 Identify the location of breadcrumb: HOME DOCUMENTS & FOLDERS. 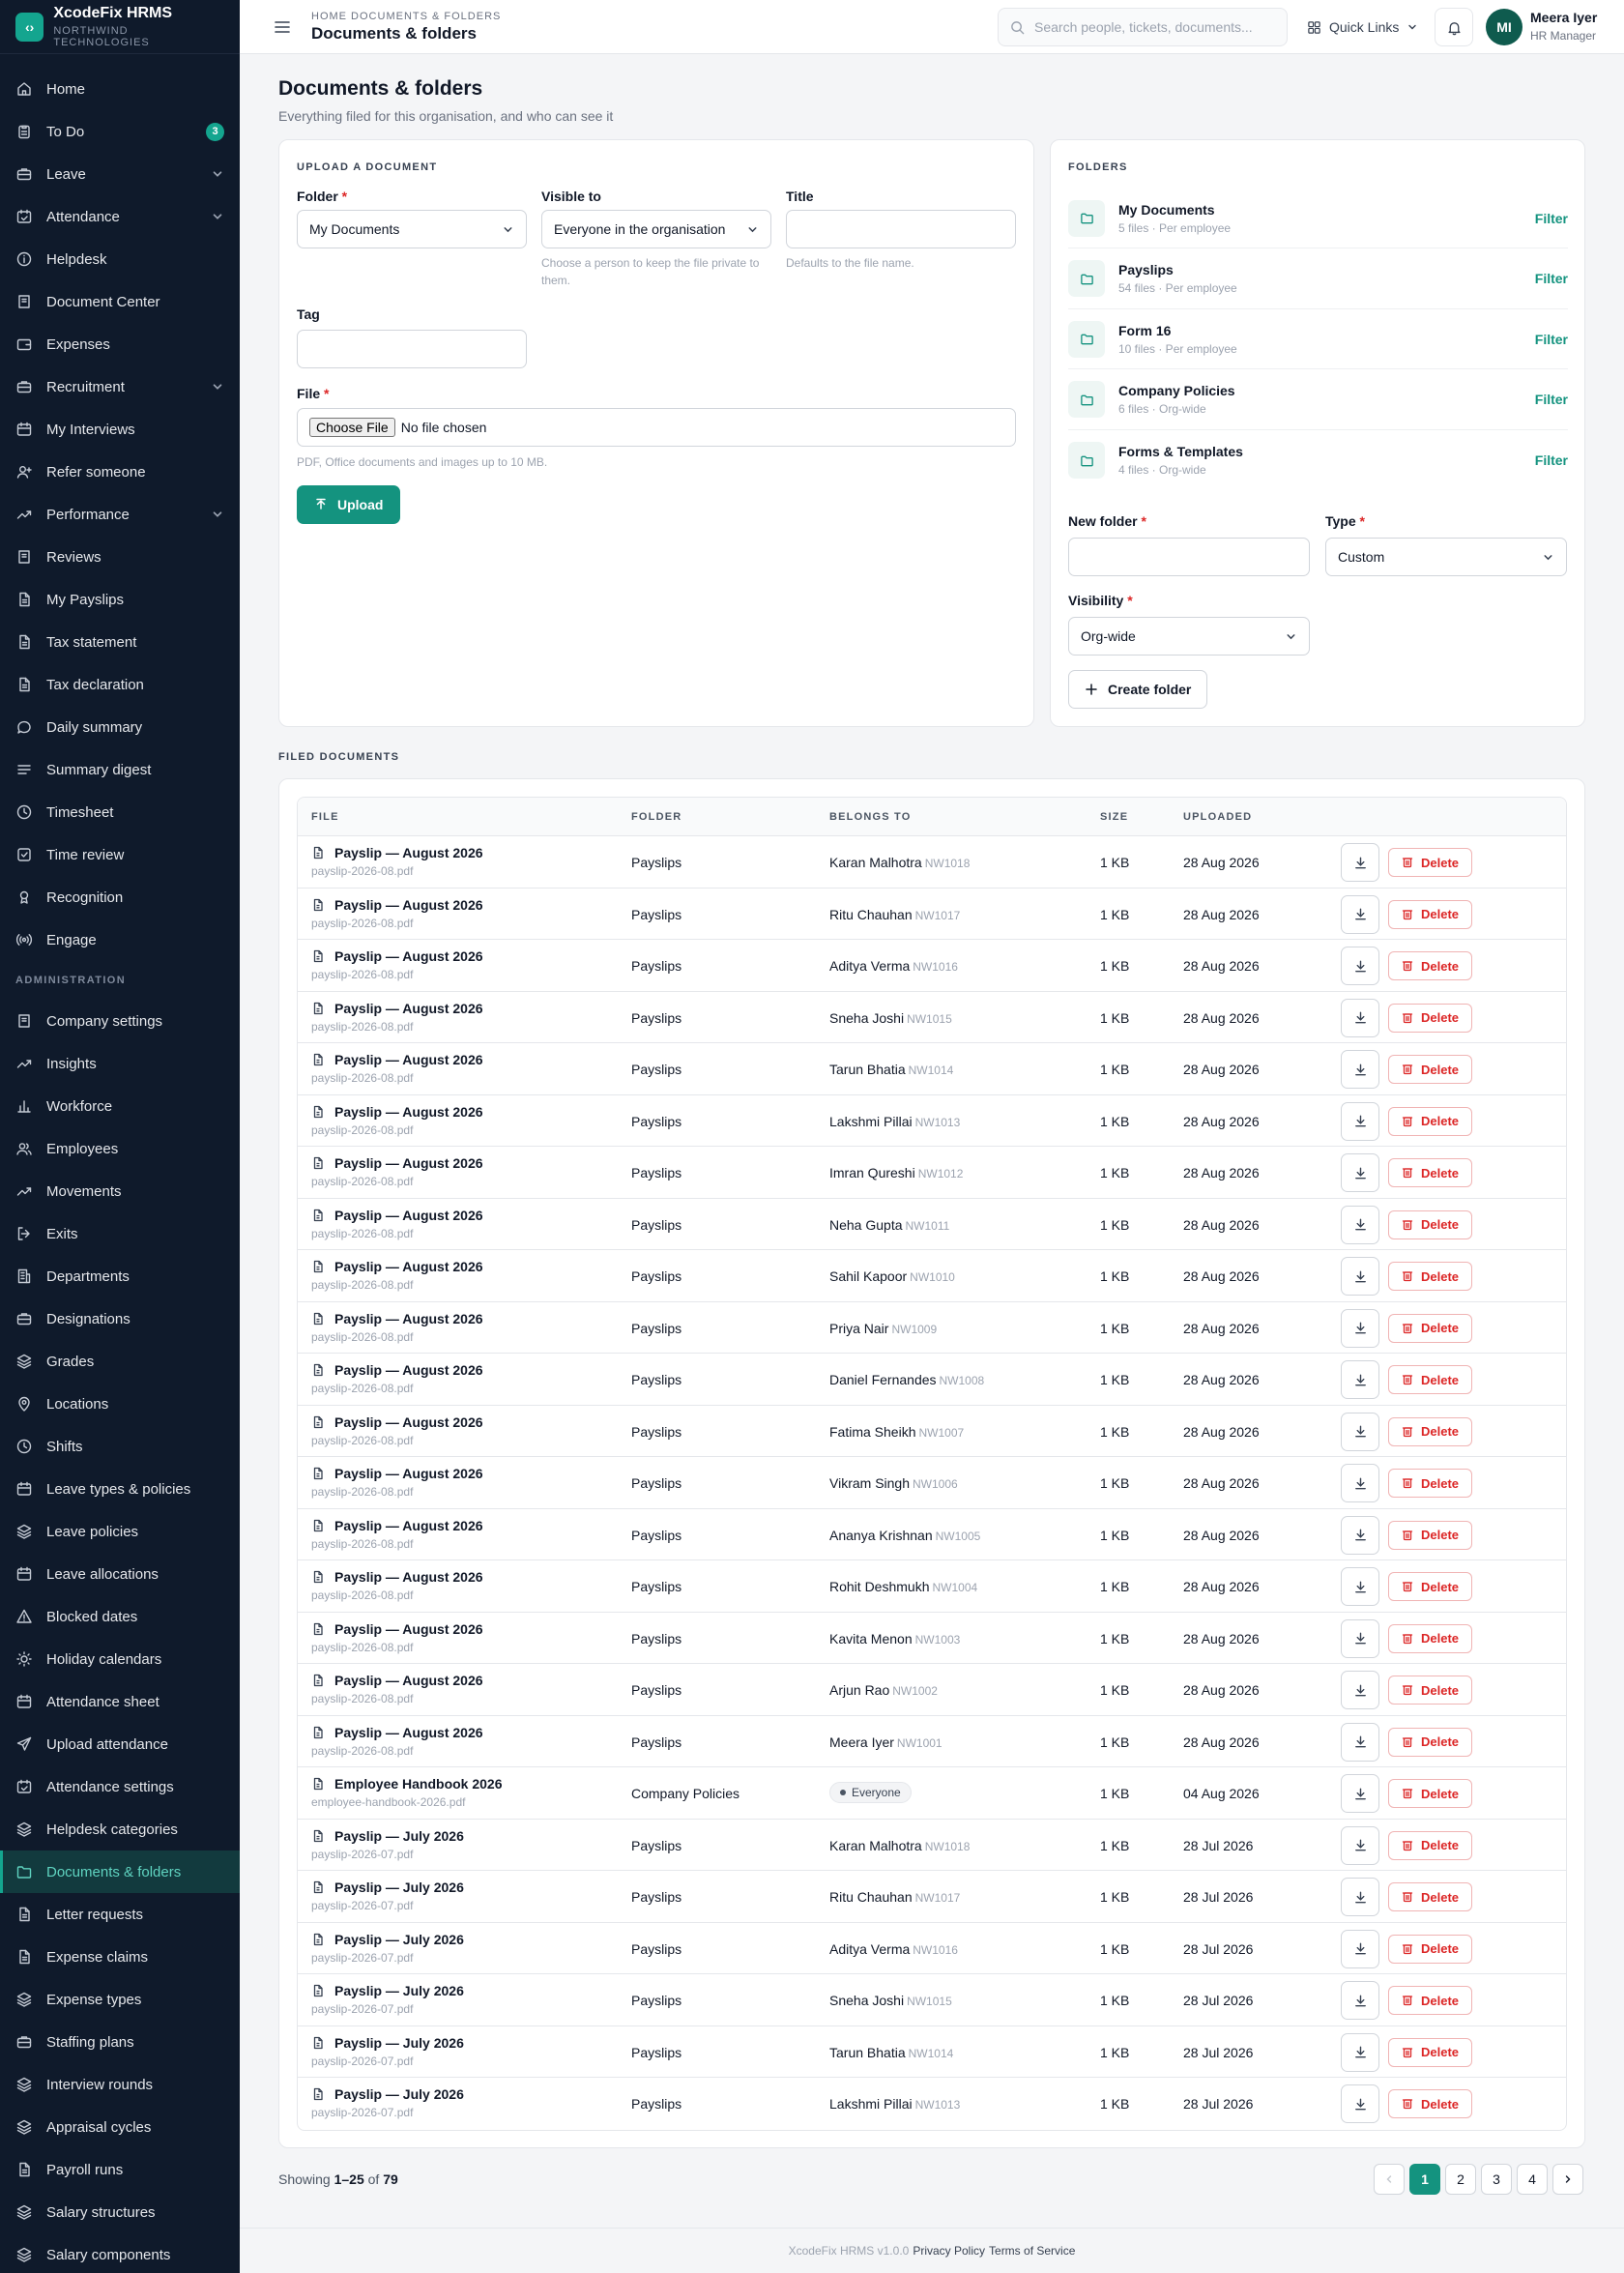
(406, 16).